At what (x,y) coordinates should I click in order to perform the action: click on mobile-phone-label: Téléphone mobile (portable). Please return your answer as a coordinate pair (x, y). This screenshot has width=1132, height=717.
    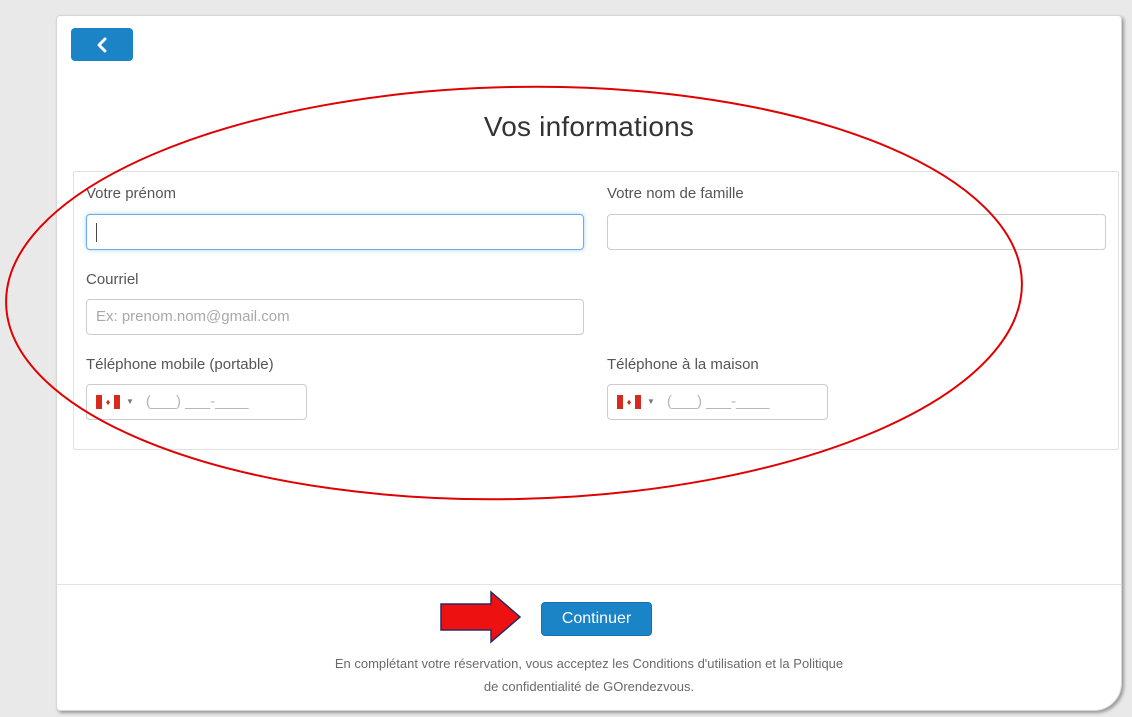
    Looking at the image, I should click on (180, 364).